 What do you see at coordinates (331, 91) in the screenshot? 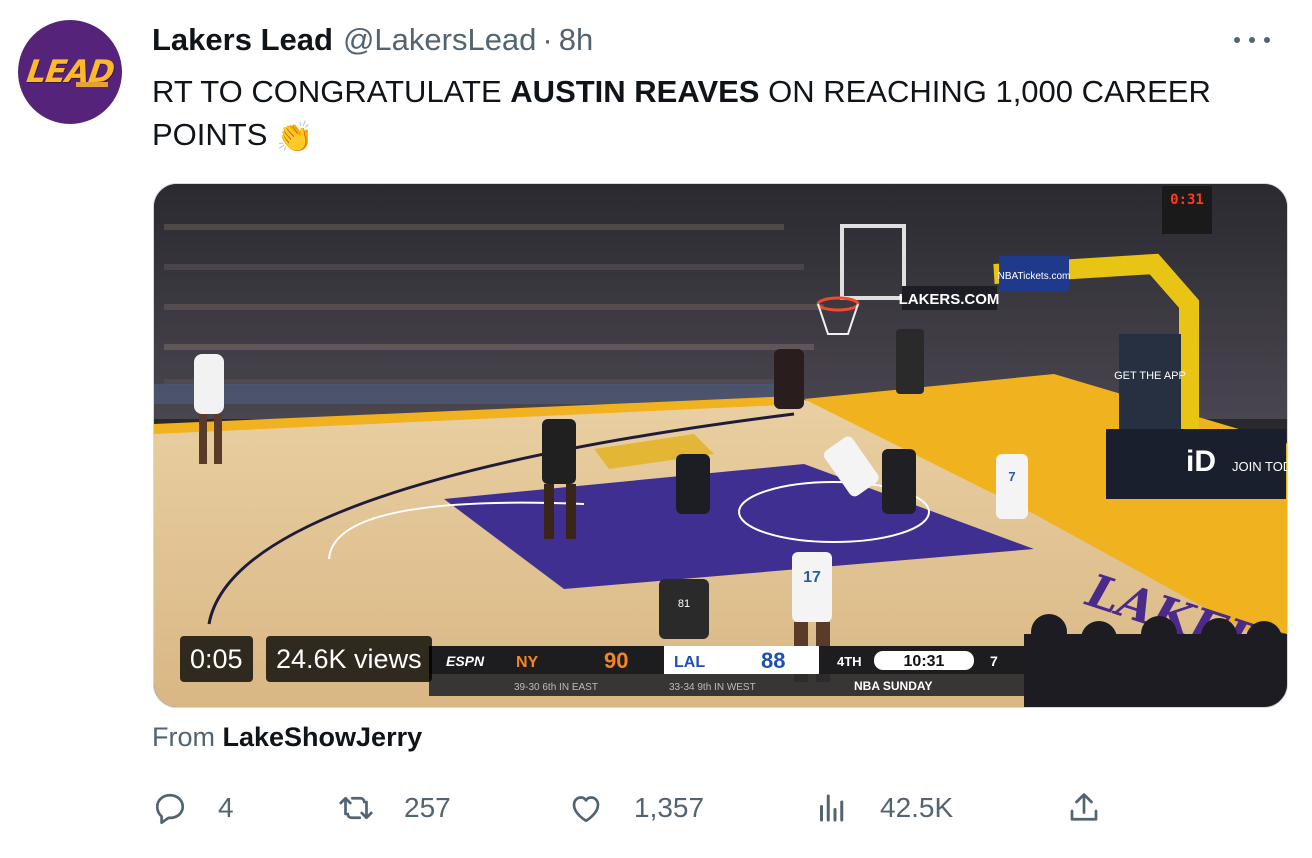
I see `tweet-text-part: RT TO CONGRATULATE` at bounding box center [331, 91].